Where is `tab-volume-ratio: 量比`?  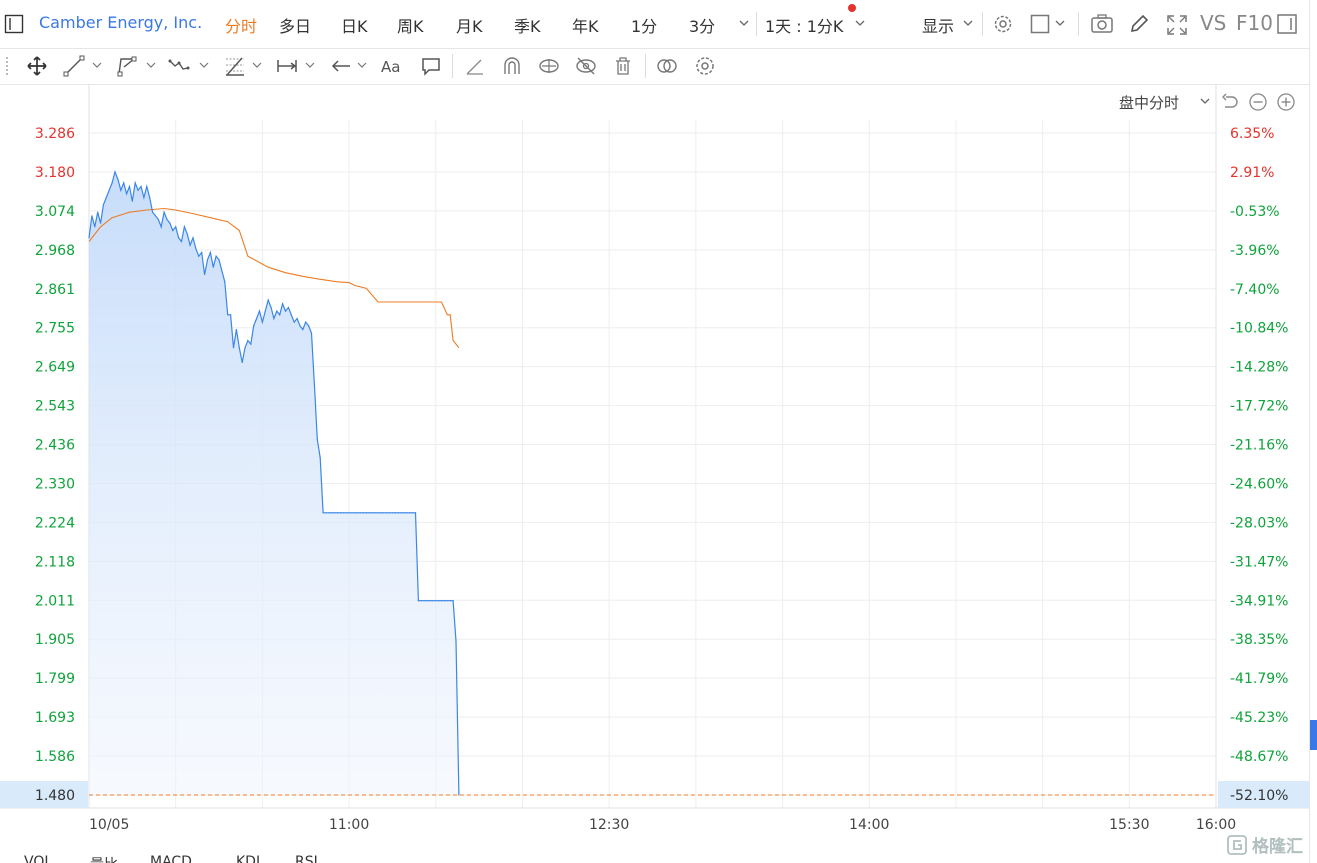
tab-volume-ratio: 量比 is located at coordinates (104, 858).